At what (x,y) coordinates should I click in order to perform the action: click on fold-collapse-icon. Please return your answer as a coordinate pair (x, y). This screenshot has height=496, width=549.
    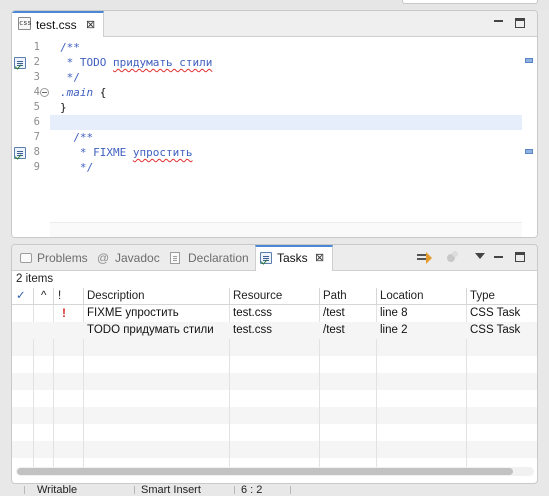
    Looking at the image, I should click on (44, 92).